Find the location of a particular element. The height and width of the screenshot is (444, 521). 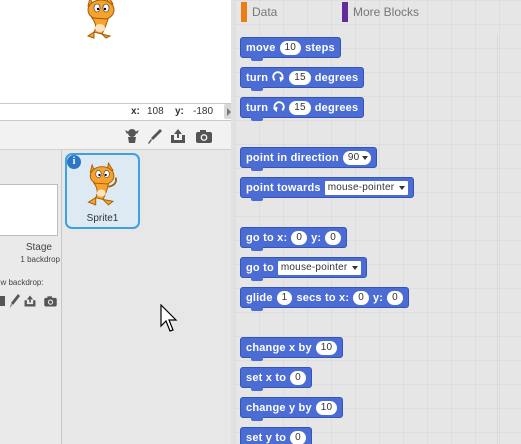

paint-brush-icon is located at coordinates (155, 136).